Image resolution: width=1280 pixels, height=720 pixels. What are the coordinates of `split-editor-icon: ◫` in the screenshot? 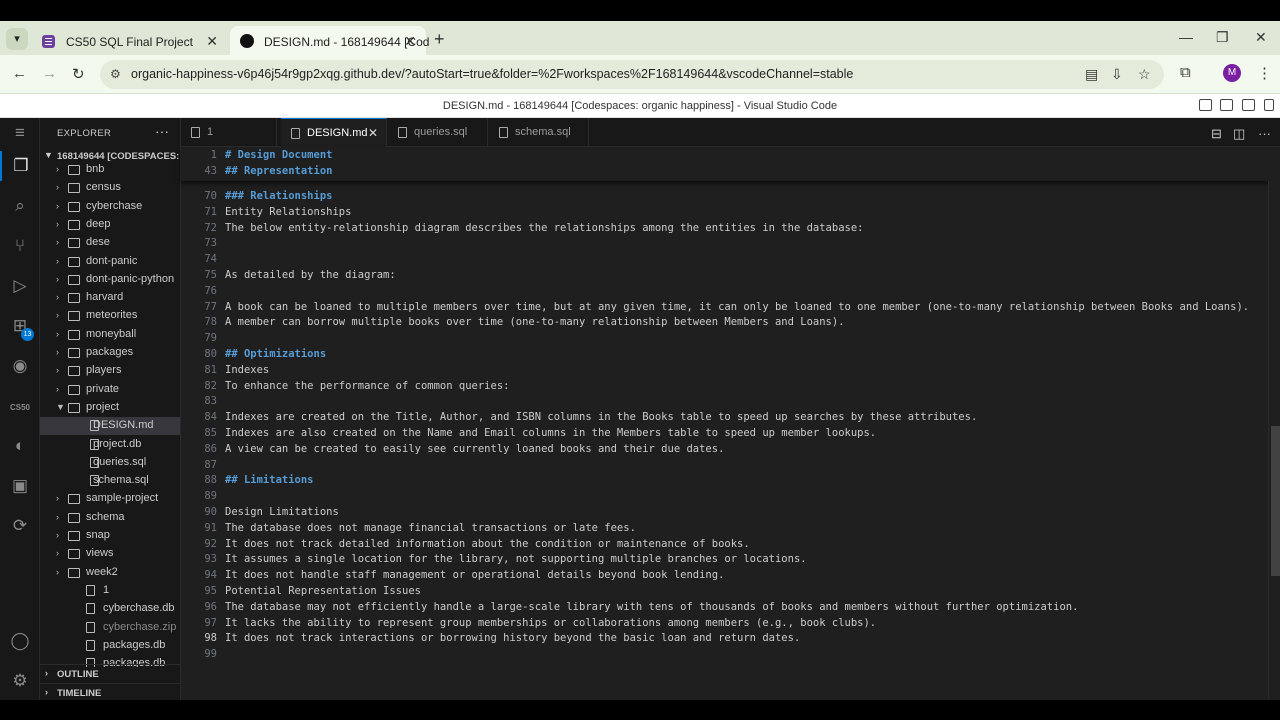 It's located at (1239, 134).